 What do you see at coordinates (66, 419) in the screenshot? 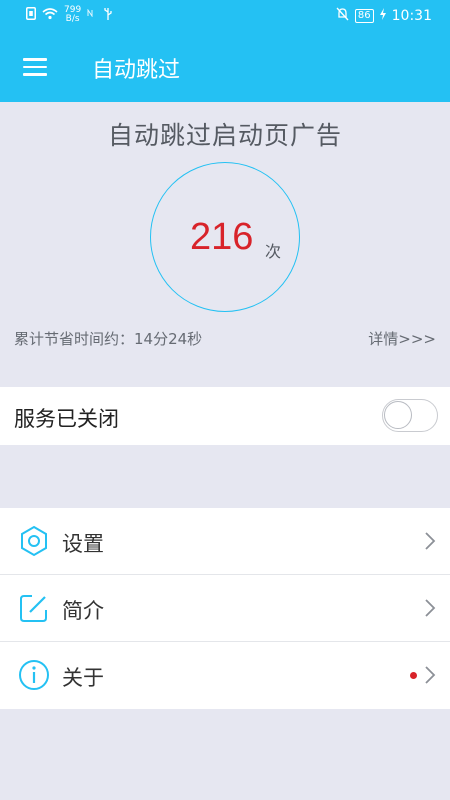
I see `service-status-label: 服务已关闭` at bounding box center [66, 419].